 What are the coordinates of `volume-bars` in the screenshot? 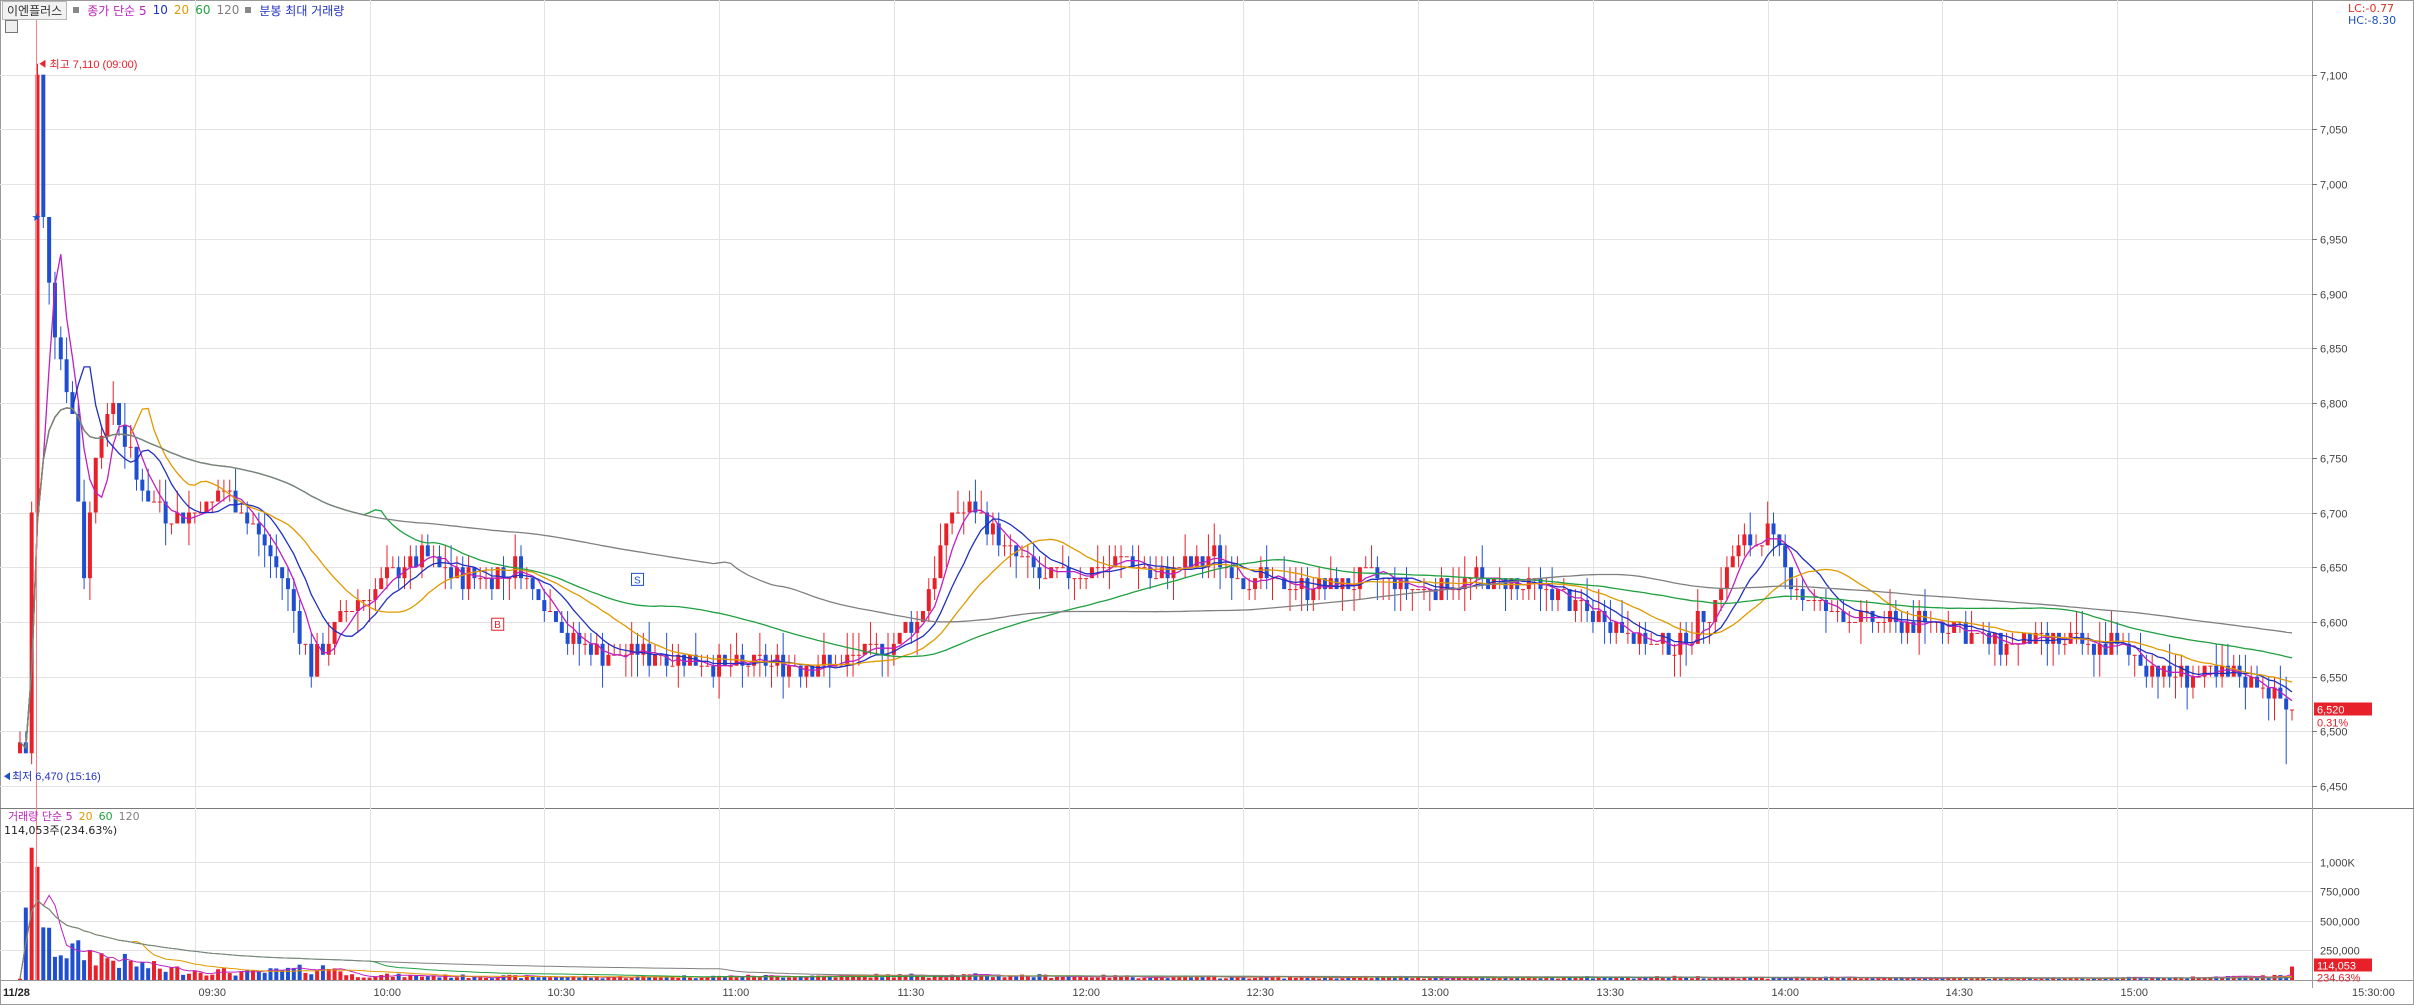 It's located at (1156, 913).